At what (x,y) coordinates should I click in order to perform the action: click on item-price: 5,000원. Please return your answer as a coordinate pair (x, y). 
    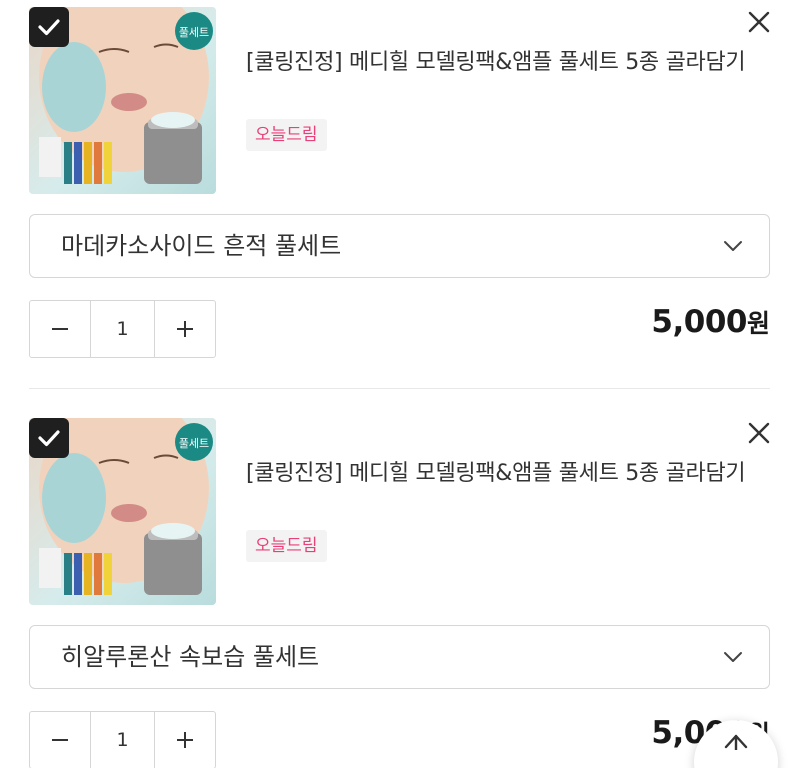
    Looking at the image, I should click on (710, 324).